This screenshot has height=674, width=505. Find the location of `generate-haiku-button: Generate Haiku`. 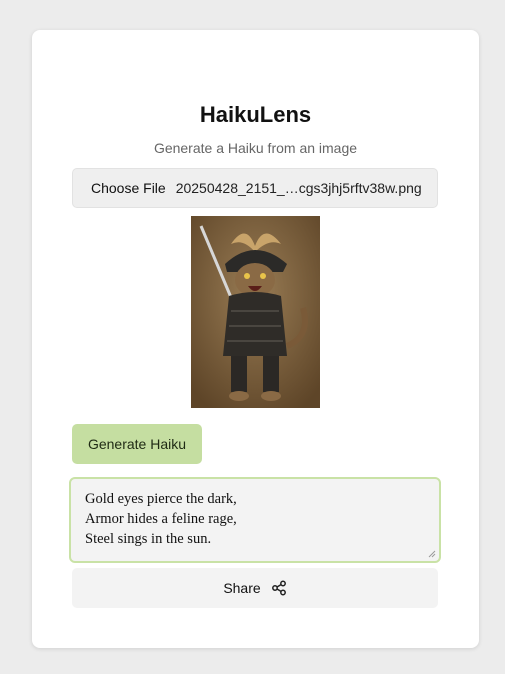

generate-haiku-button: Generate Haiku is located at coordinates (137, 444).